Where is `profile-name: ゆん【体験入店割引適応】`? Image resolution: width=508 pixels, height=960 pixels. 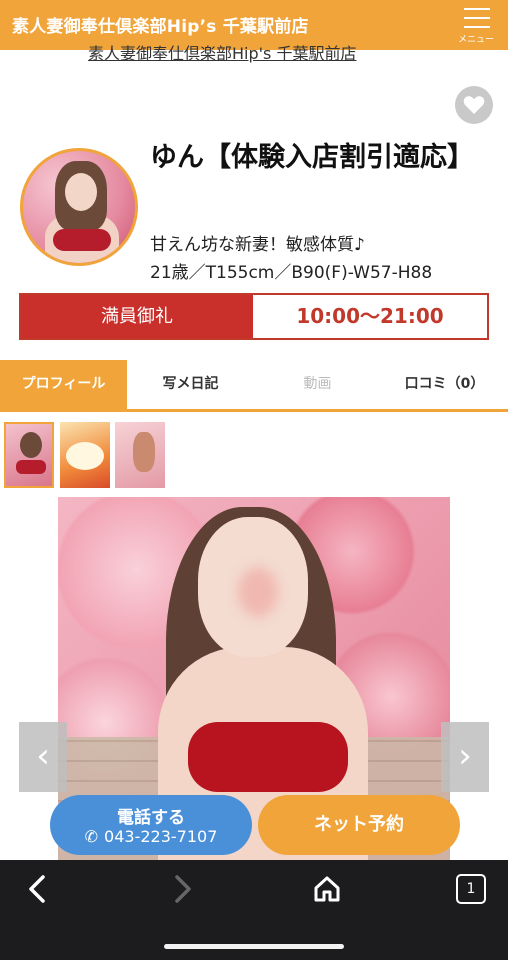 profile-name: ゆん【体験入店割引適応】 is located at coordinates (312, 157).